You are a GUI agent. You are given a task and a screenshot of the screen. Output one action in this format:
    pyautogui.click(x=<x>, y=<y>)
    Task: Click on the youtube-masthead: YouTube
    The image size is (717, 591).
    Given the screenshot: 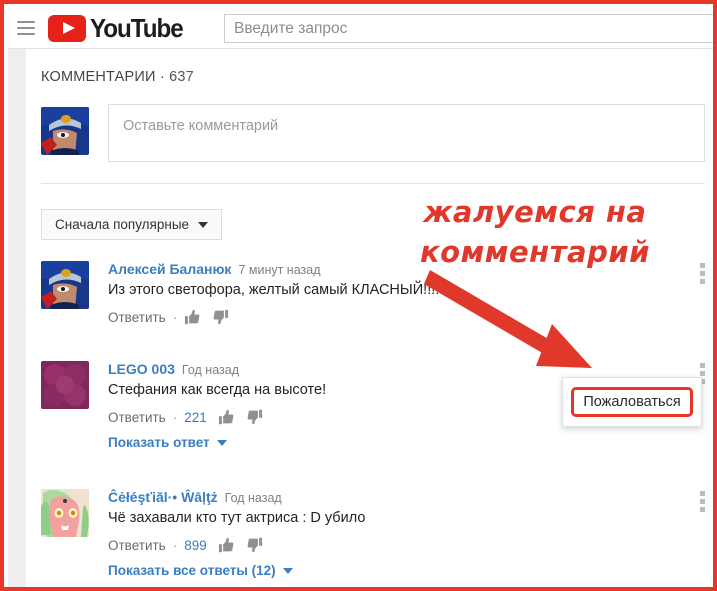 What is the action you would take?
    pyautogui.click(x=360, y=28)
    